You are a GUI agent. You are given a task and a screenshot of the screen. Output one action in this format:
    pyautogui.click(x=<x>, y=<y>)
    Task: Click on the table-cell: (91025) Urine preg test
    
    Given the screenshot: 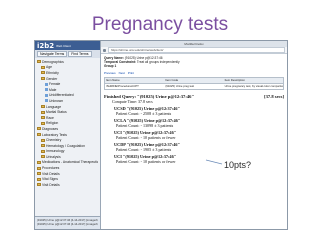 What is the action you would take?
    pyautogui.click(x=180, y=86)
    